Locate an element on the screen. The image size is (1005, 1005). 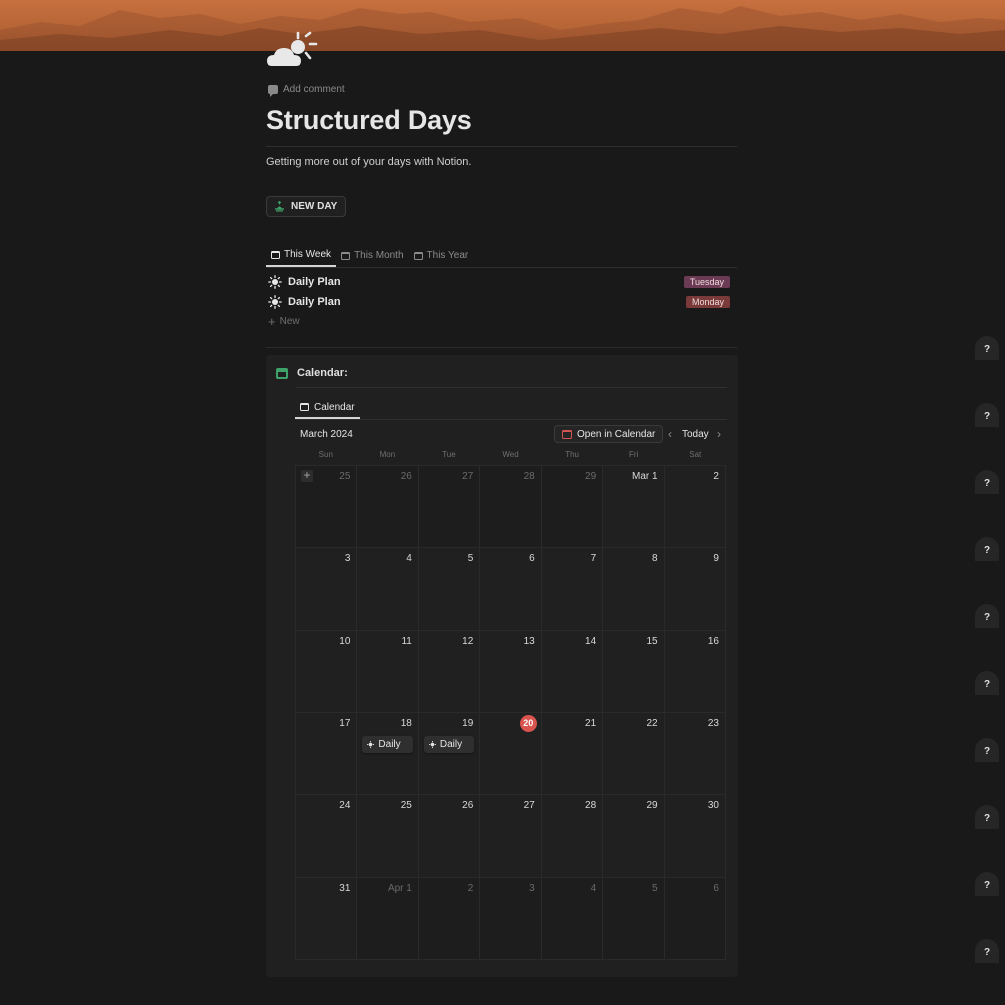
calendar-day-cell: Apr 1 is located at coordinates (387, 918).